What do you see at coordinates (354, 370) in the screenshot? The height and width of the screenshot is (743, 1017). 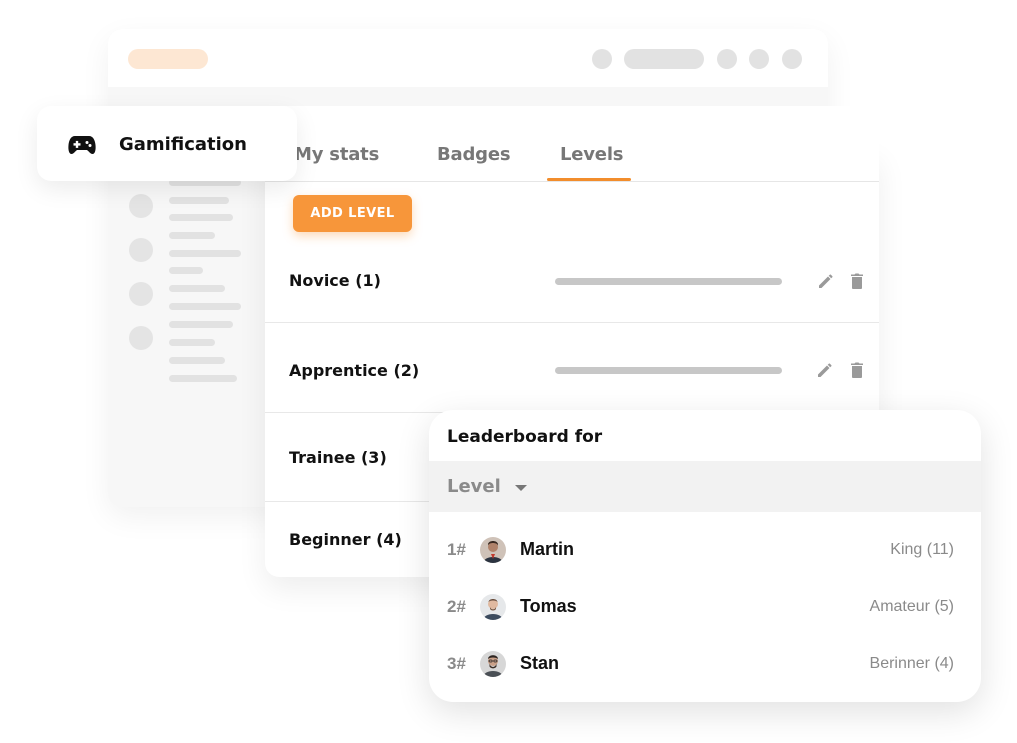 I see `level-name: Apprentice (2)` at bounding box center [354, 370].